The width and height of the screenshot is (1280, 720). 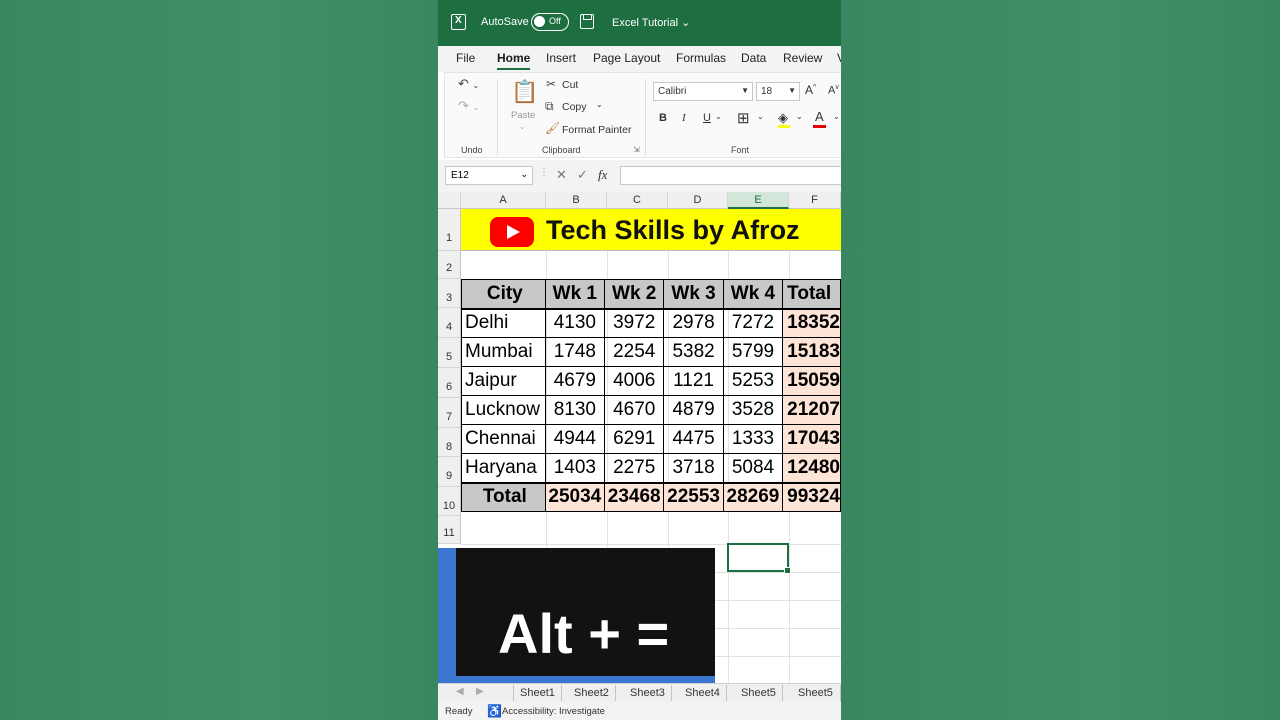 What do you see at coordinates (494, 711) in the screenshot?
I see `accessibility-icon: ♿` at bounding box center [494, 711].